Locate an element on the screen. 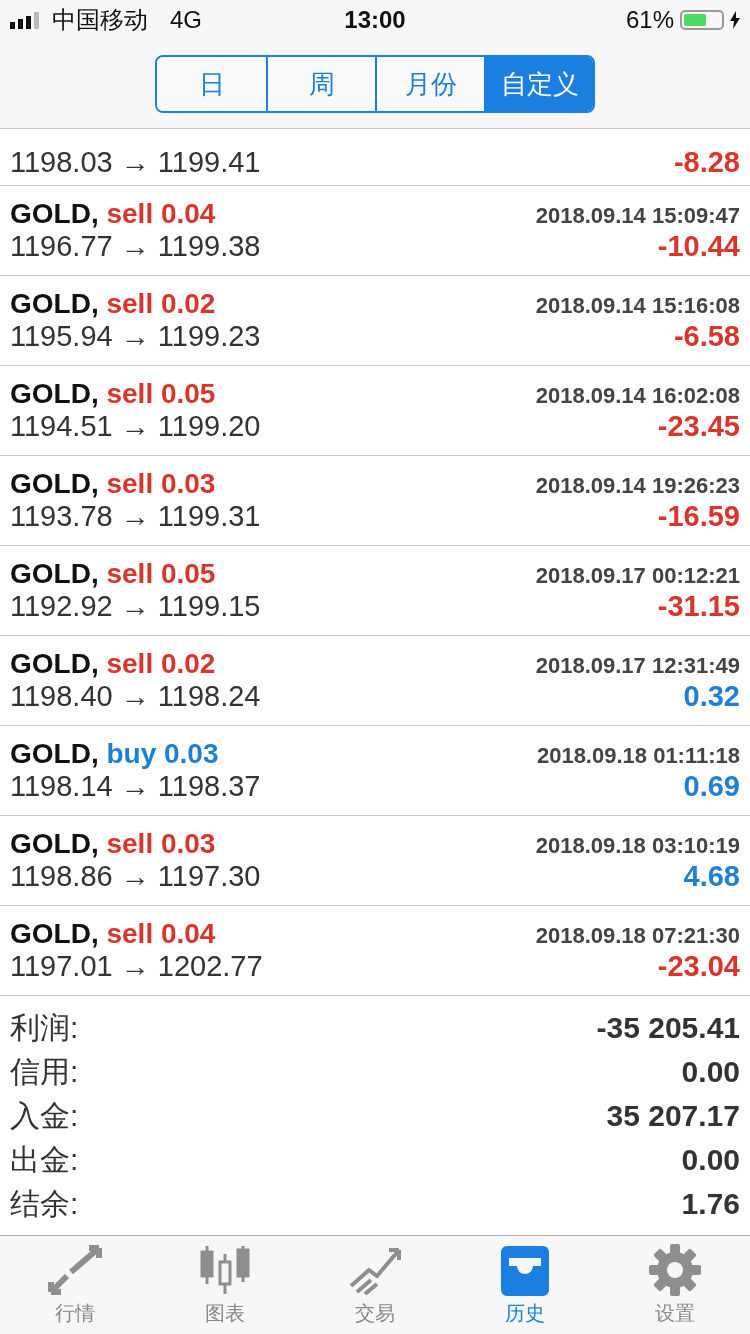 This screenshot has width=750, height=1334. candlestick-icon is located at coordinates (225, 1269).